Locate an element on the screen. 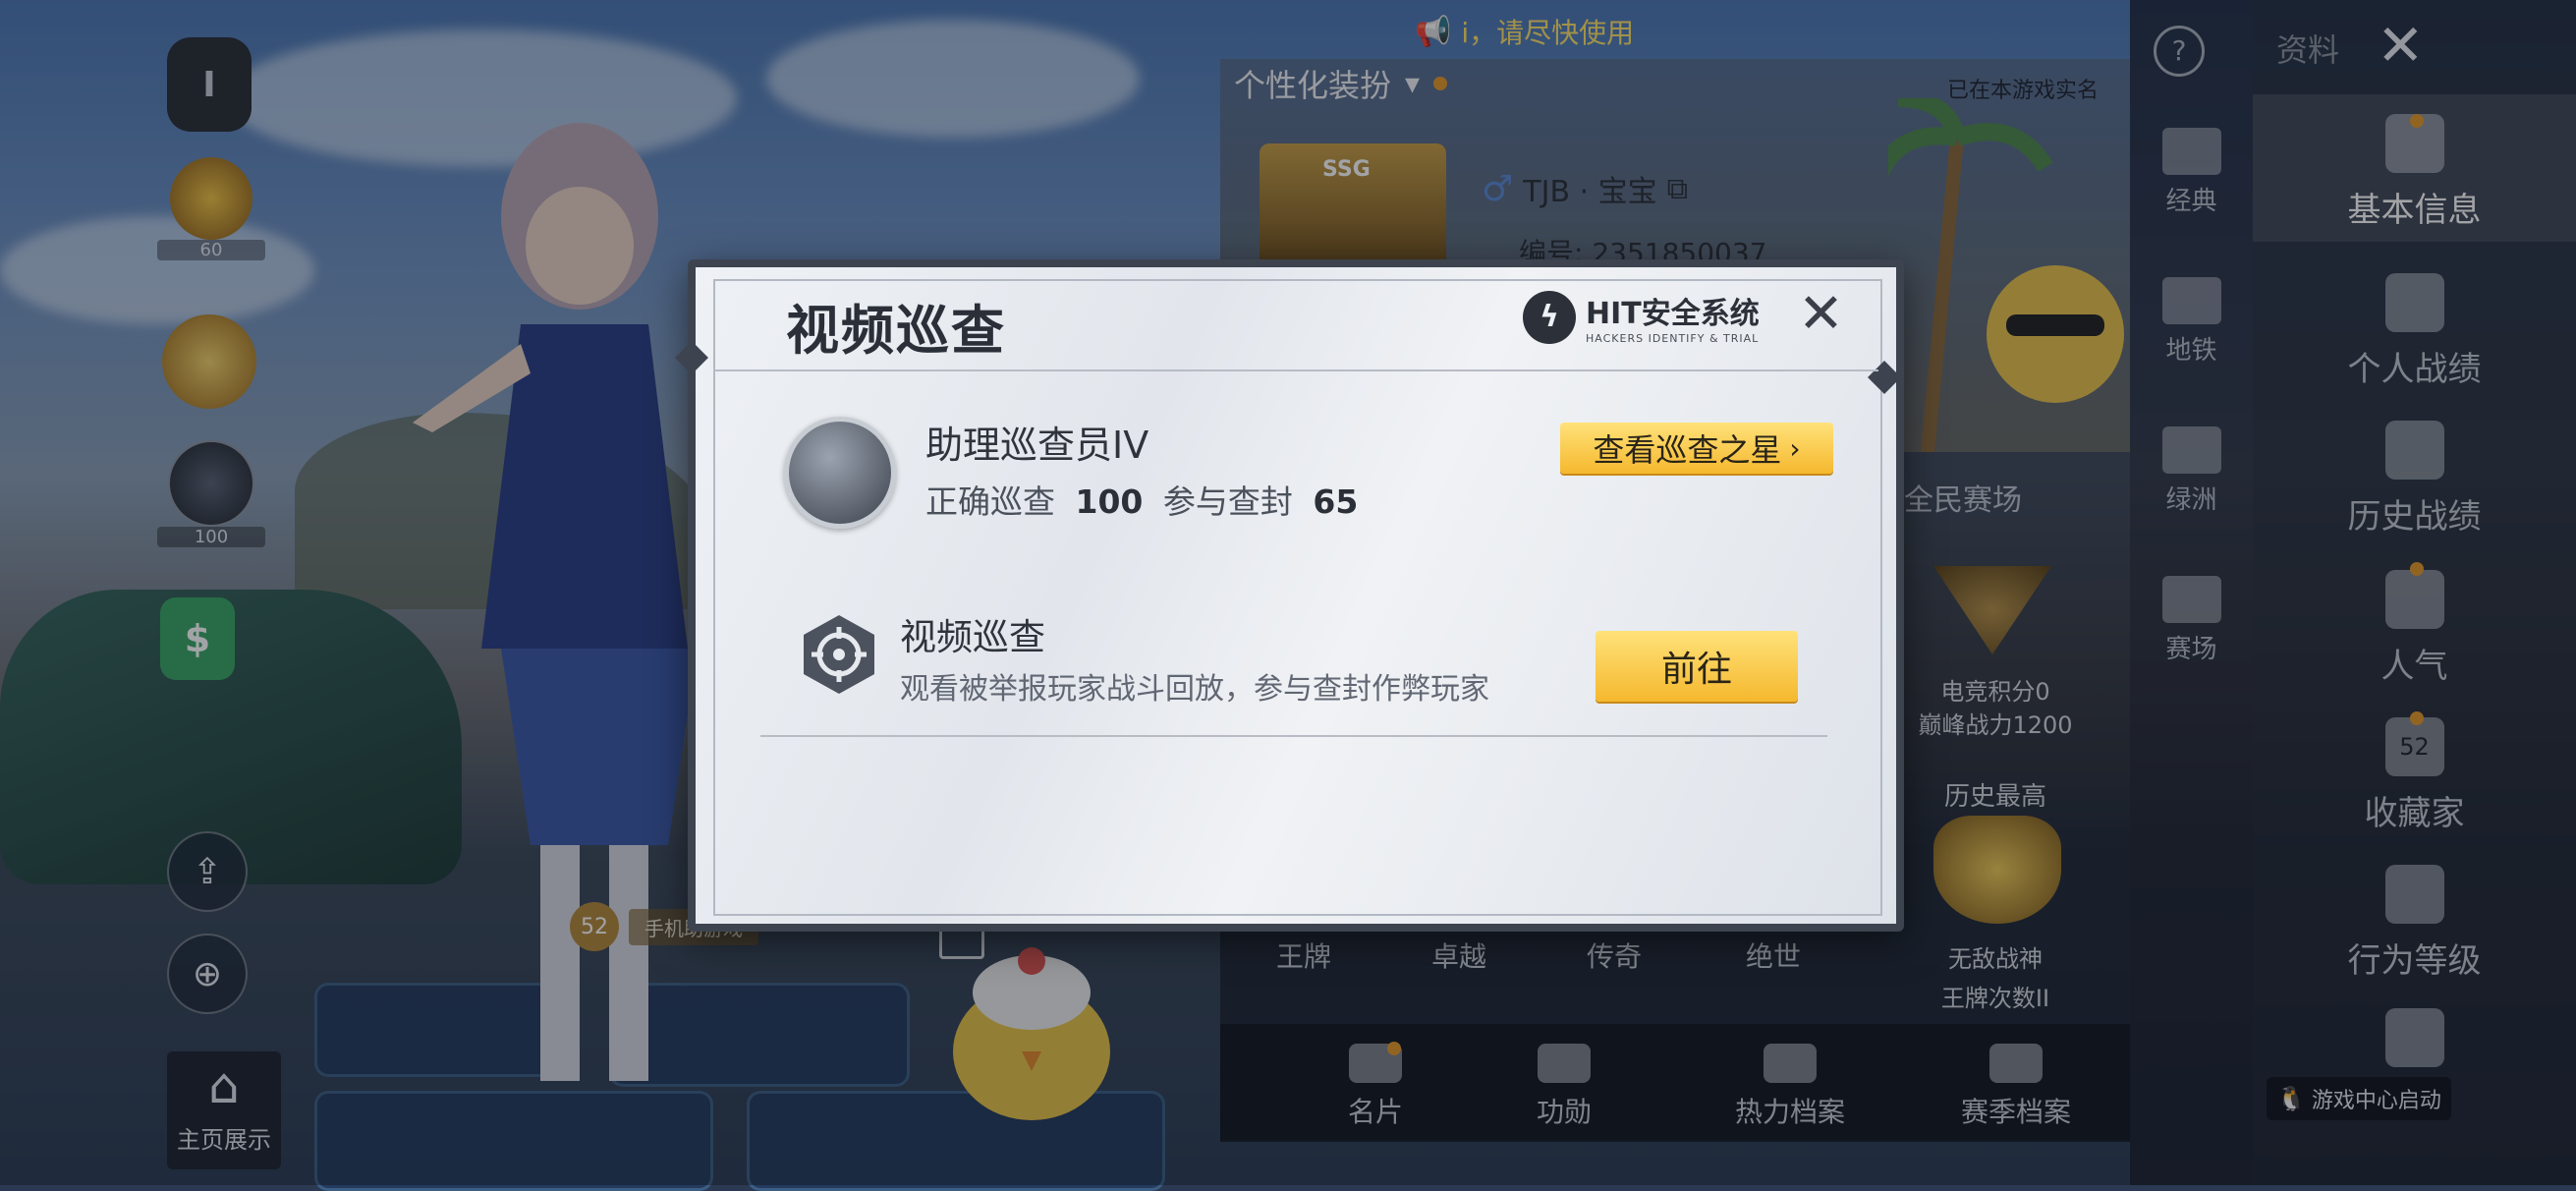 Image resolution: width=2576 pixels, height=1191 pixels. chevron-right-icon: › is located at coordinates (1795, 448).